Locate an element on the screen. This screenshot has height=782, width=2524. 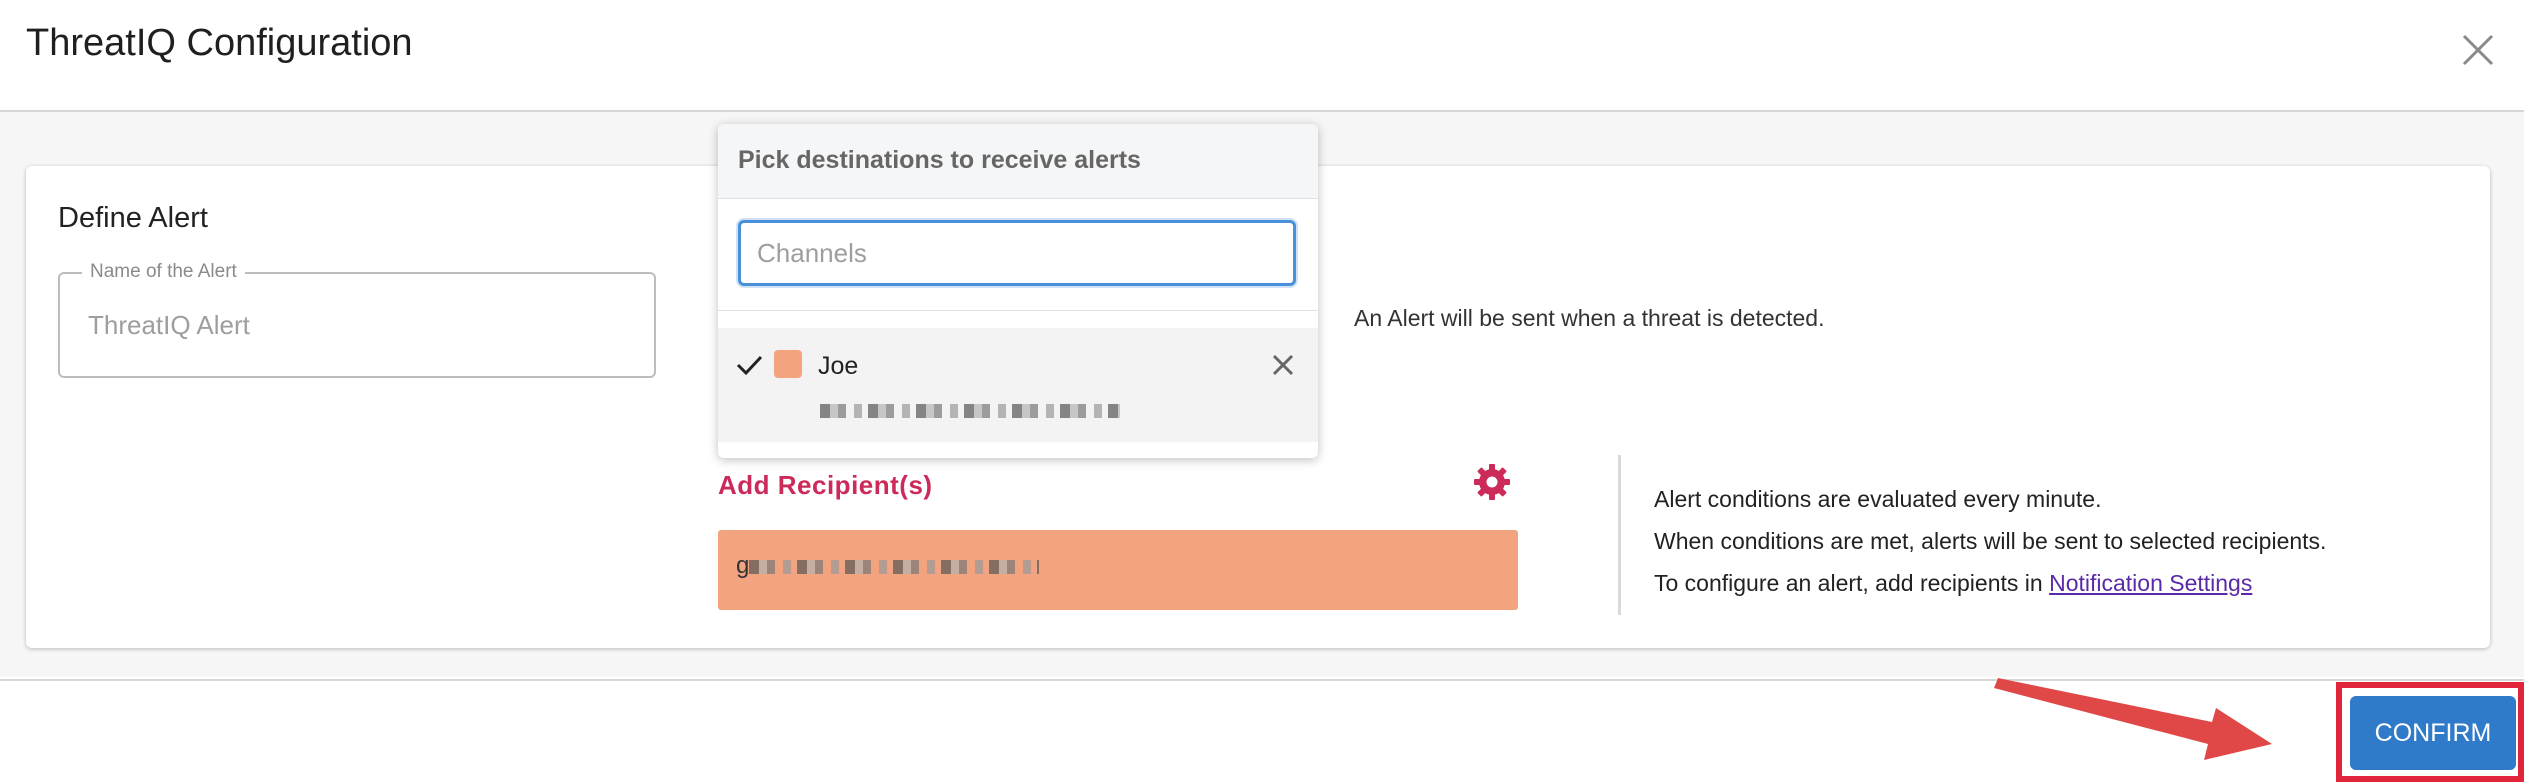
recipient-chip-text: g is located at coordinates (888, 566).